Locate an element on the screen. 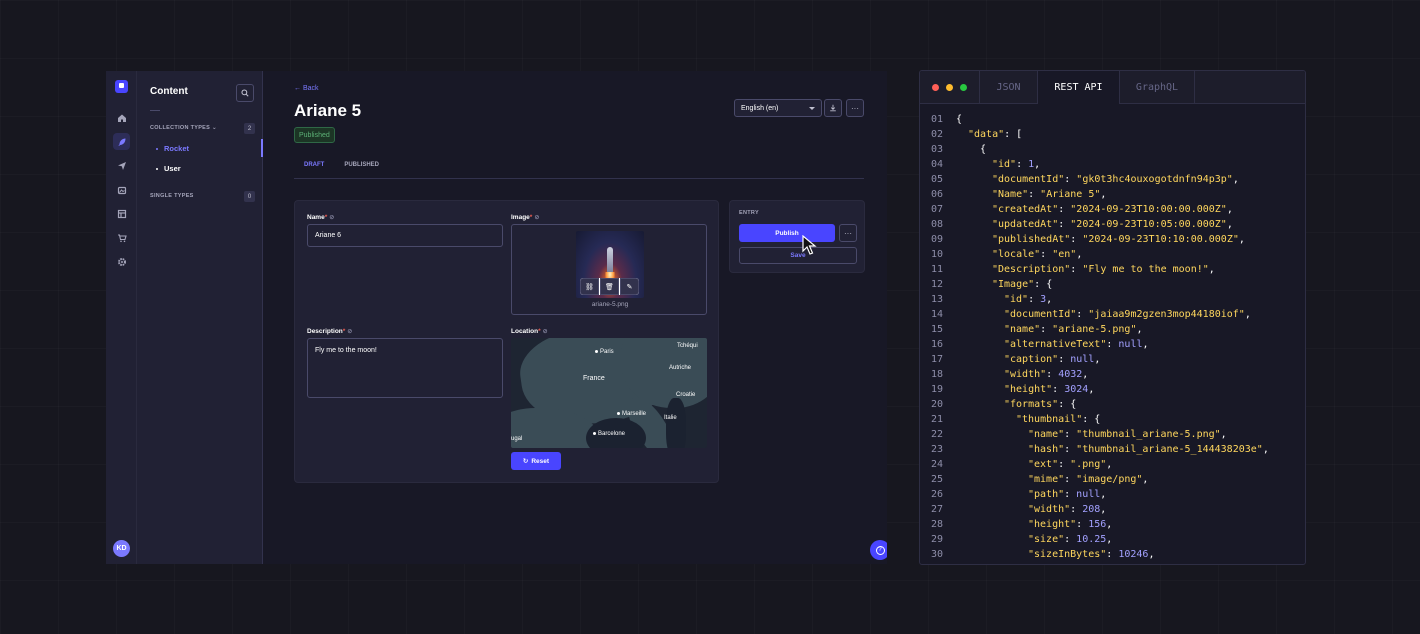 Image resolution: width=1420 pixels, height=634 pixels. subnav-search-button is located at coordinates (245, 93).